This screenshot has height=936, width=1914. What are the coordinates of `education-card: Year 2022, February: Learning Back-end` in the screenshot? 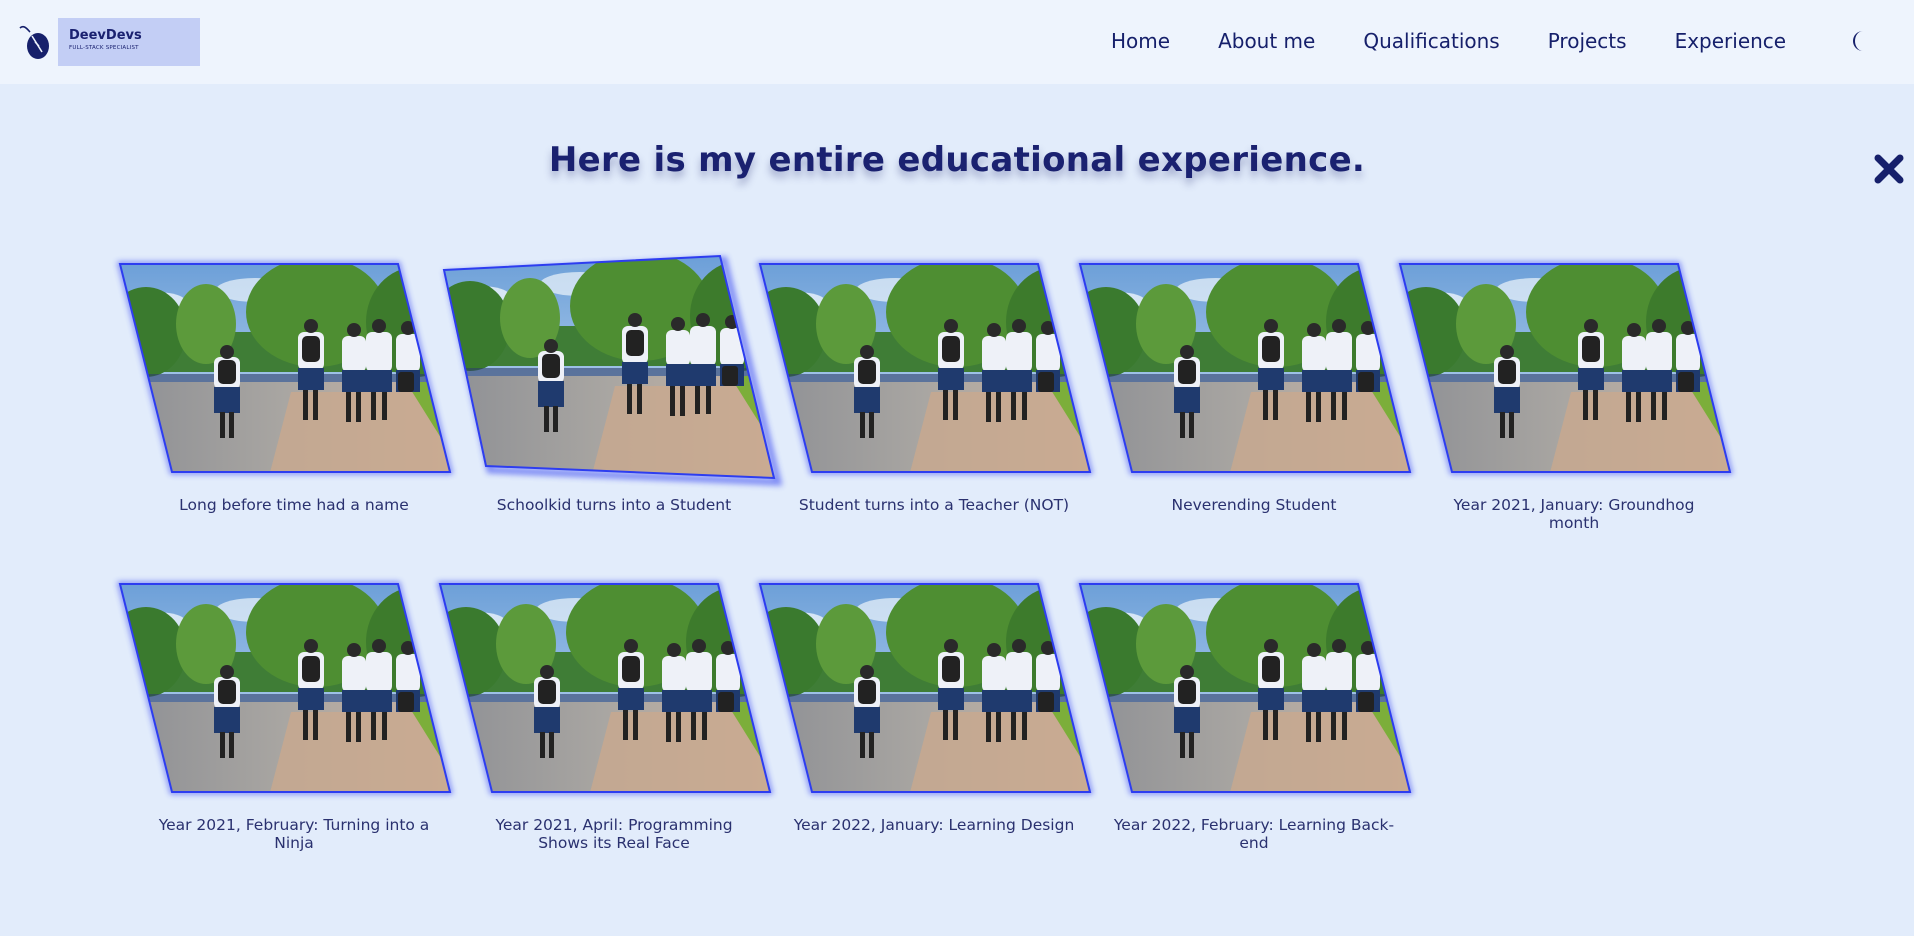 It's located at (1245, 716).